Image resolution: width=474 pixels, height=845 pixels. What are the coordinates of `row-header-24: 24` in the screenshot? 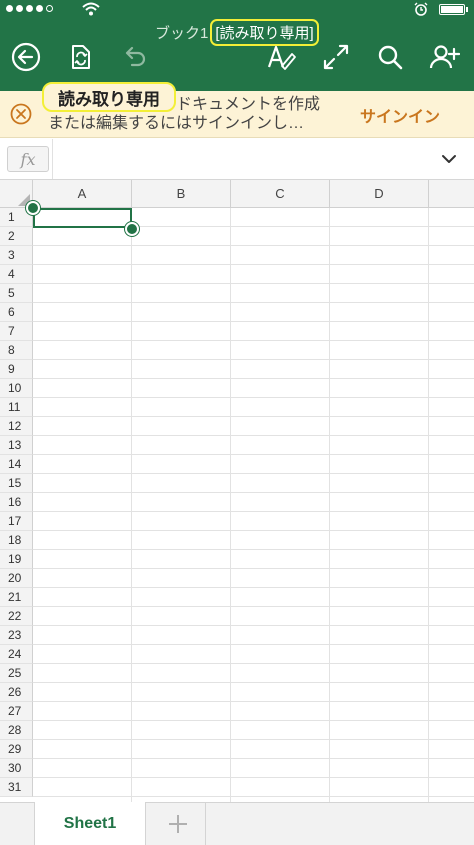 It's located at (16, 654).